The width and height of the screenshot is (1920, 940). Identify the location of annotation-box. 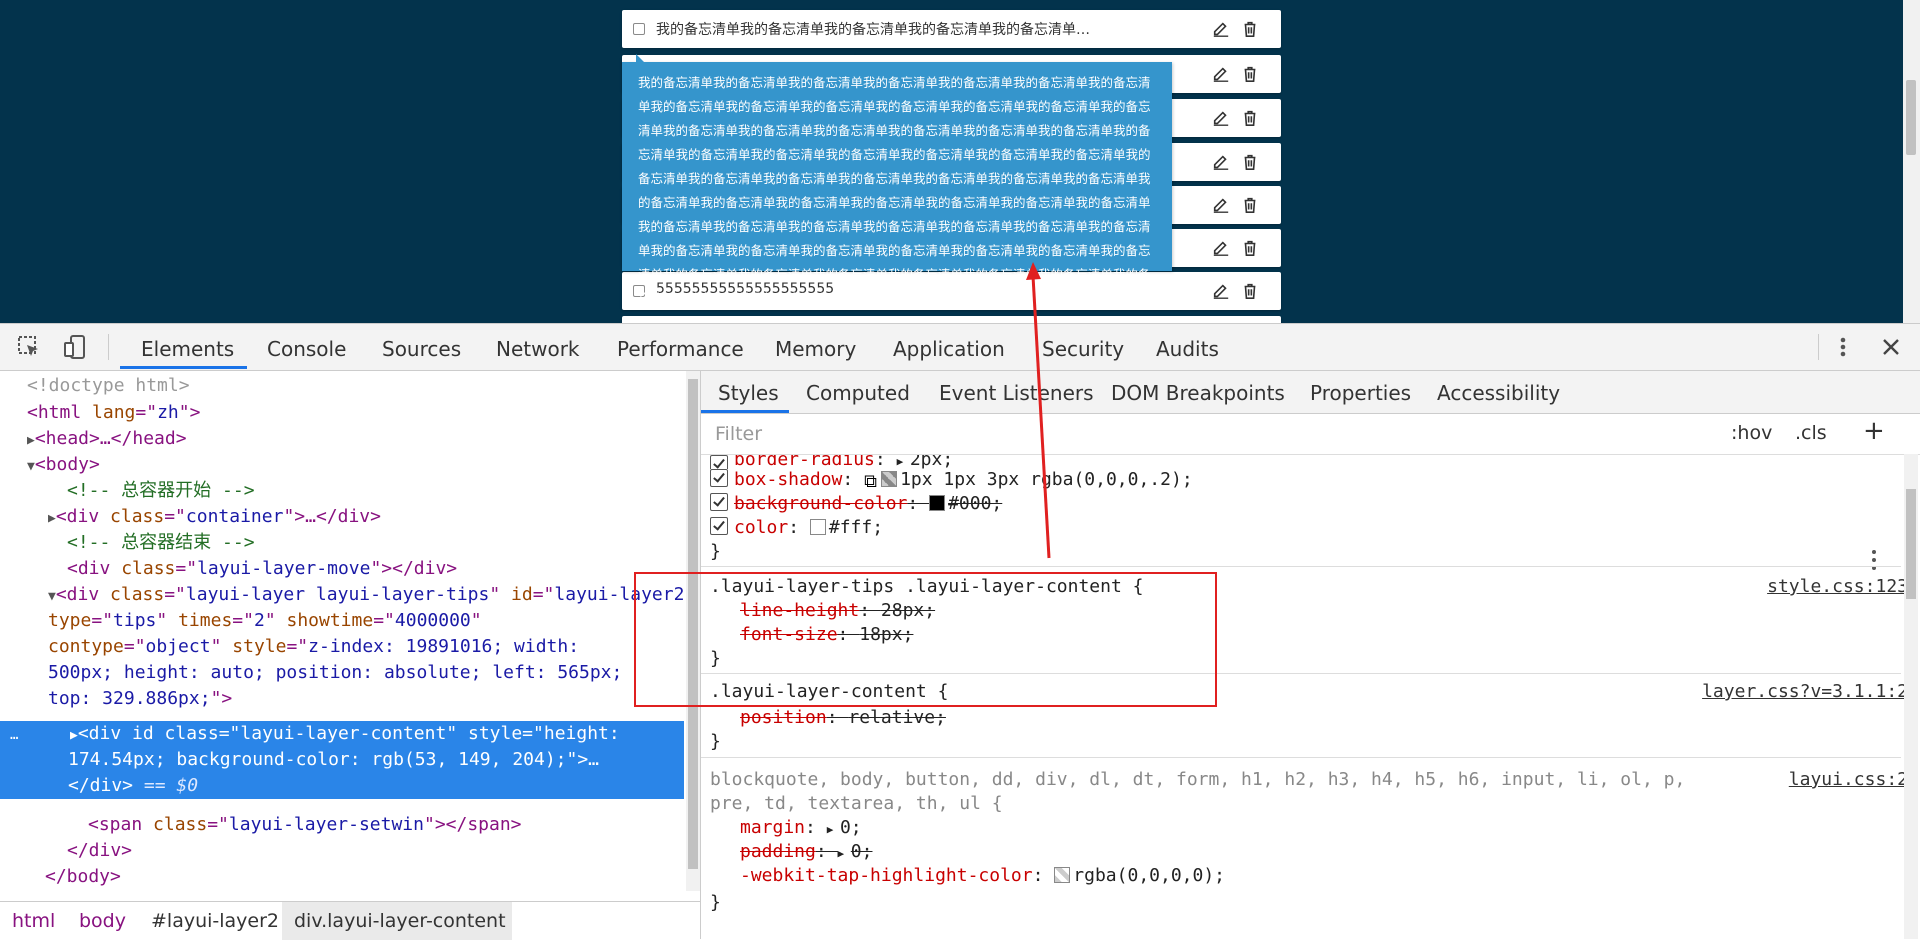
(925, 639).